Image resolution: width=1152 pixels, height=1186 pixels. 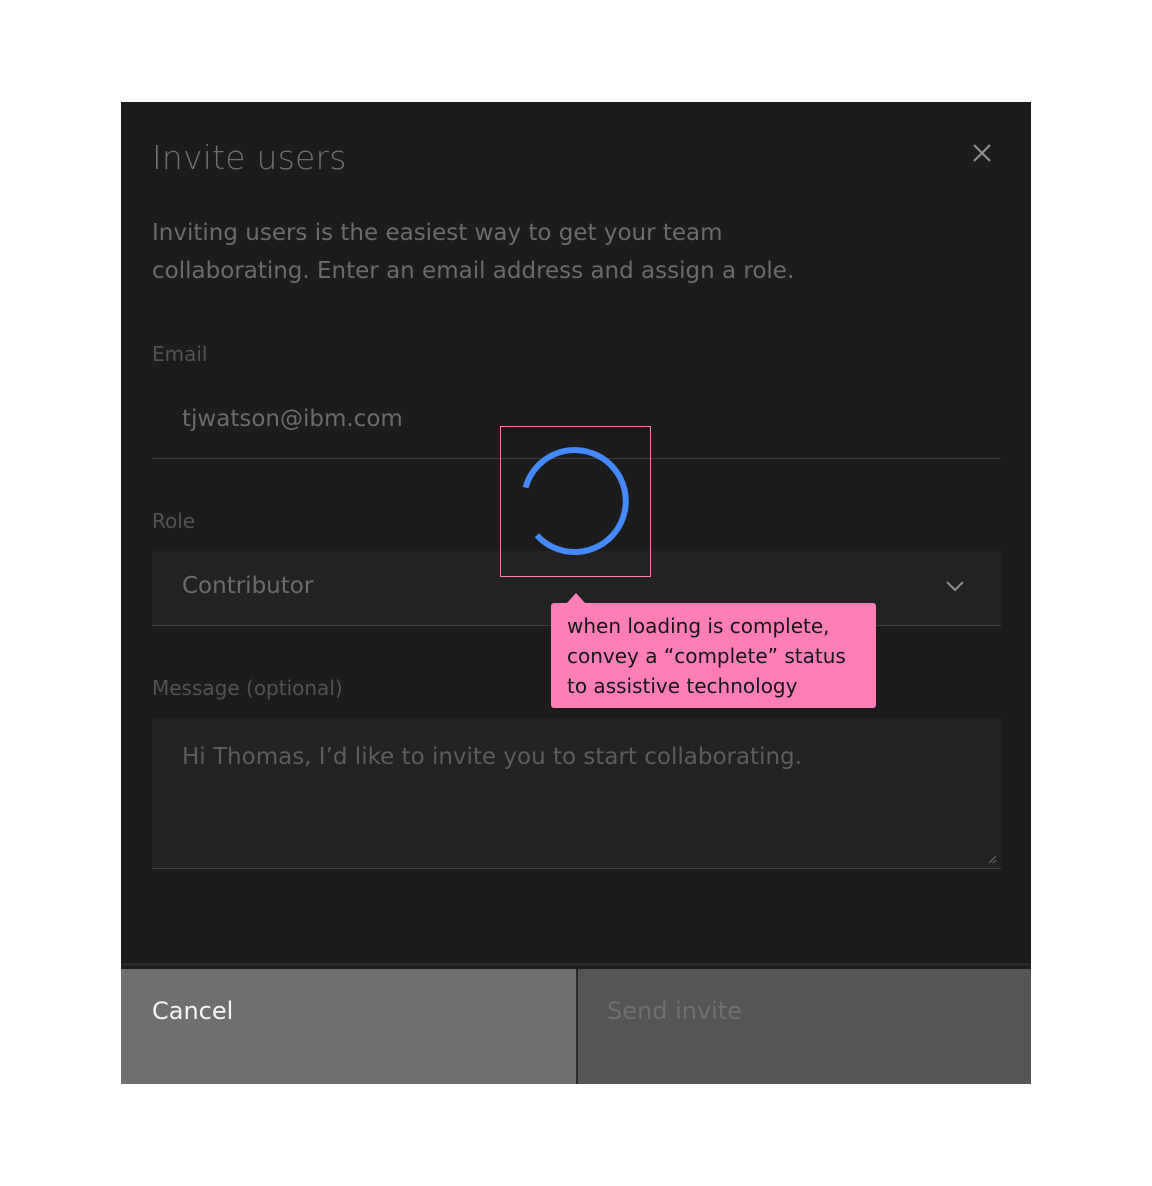 I want to click on close-icon, so click(x=982, y=153).